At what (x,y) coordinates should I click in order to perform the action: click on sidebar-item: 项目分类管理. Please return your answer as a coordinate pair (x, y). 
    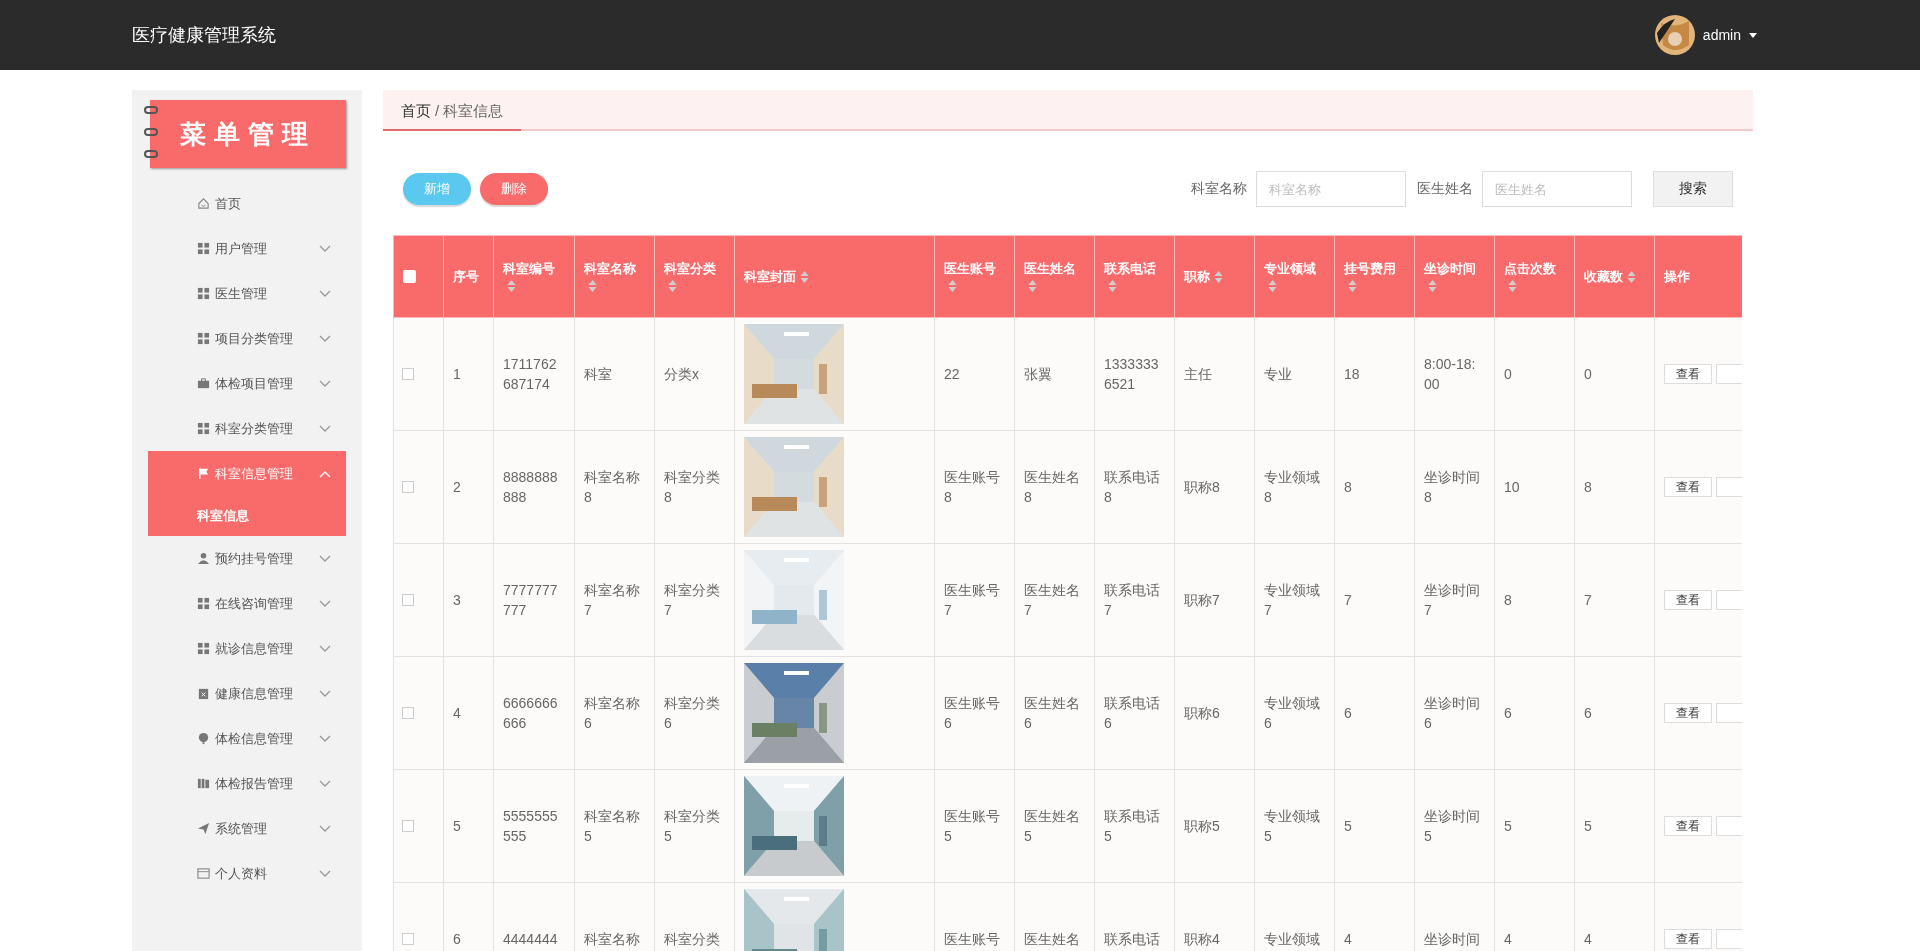
    Looking at the image, I should click on (247, 338).